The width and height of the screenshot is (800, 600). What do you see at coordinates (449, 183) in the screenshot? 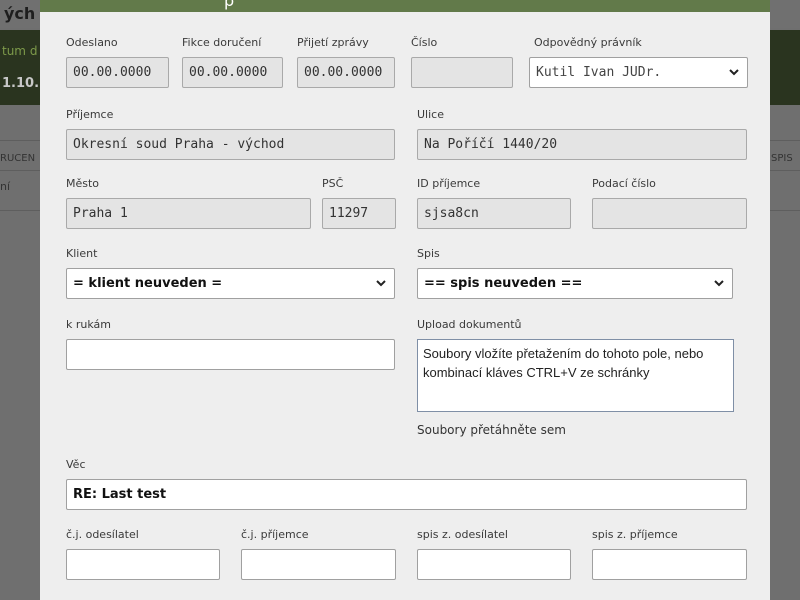
I see `id-prijemce-label: ID příjemce` at bounding box center [449, 183].